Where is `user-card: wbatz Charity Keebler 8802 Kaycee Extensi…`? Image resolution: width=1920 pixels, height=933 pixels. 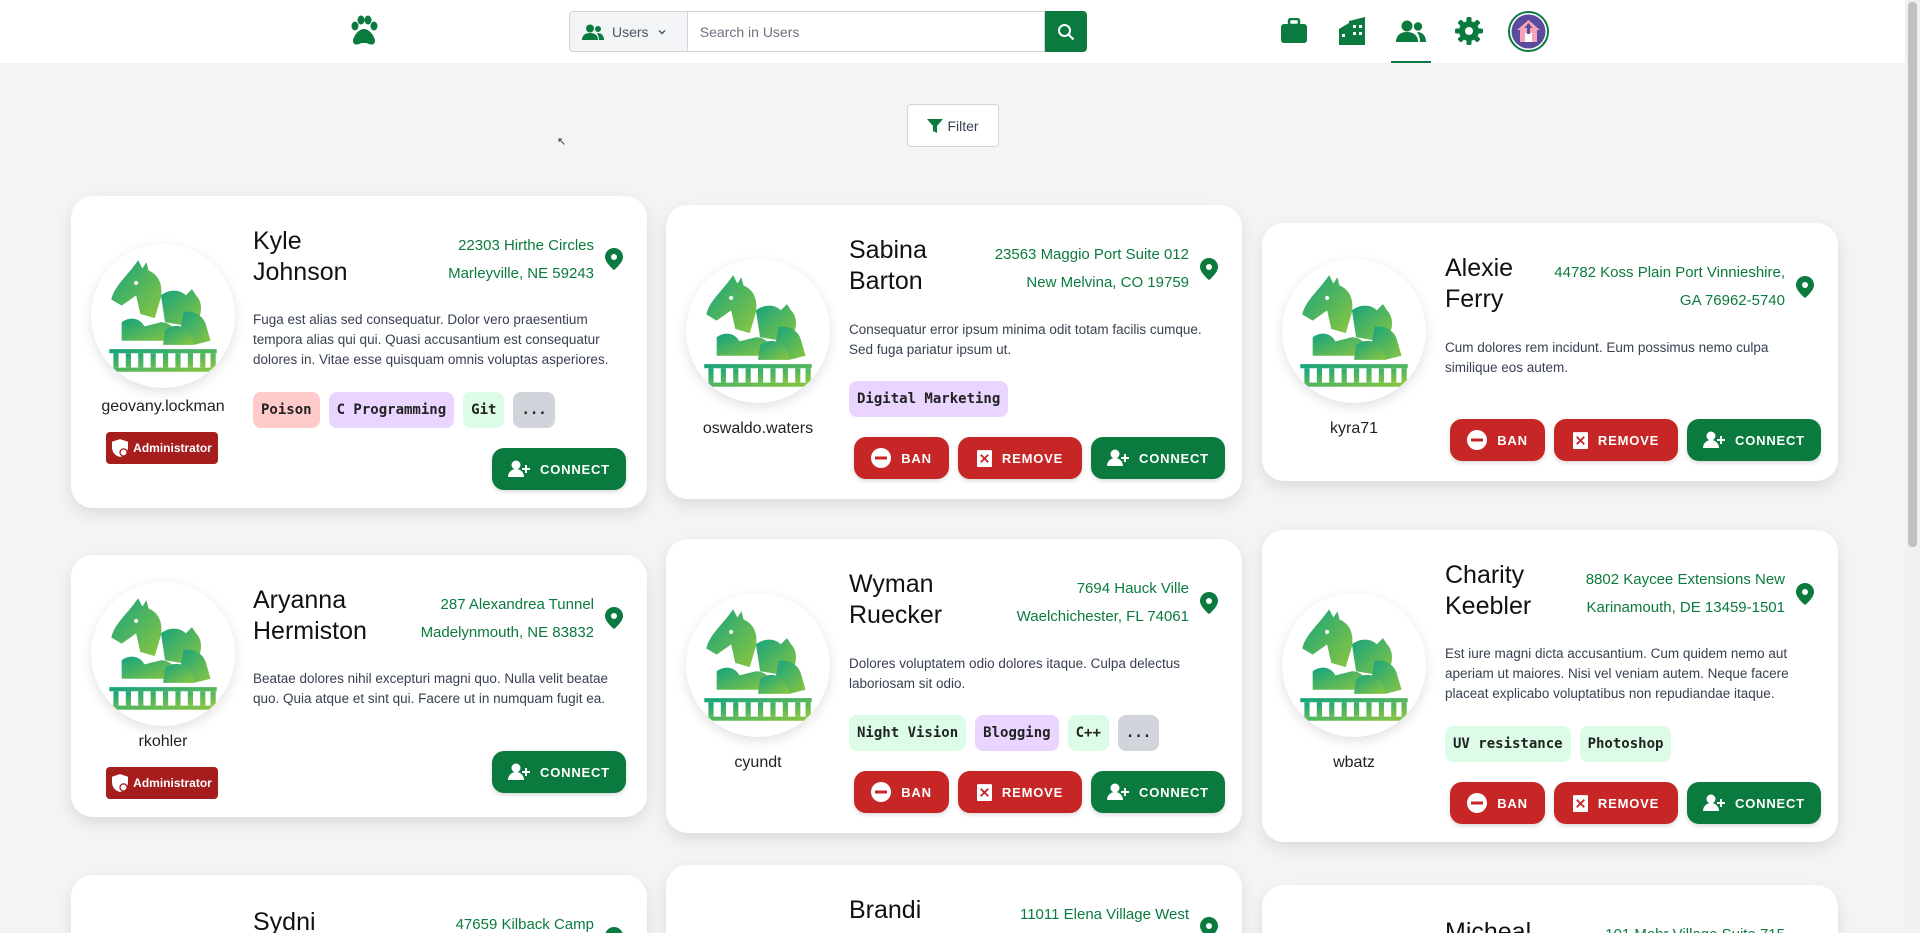 user-card: wbatz Charity Keebler 8802 Kaycee Extensi… is located at coordinates (1550, 686).